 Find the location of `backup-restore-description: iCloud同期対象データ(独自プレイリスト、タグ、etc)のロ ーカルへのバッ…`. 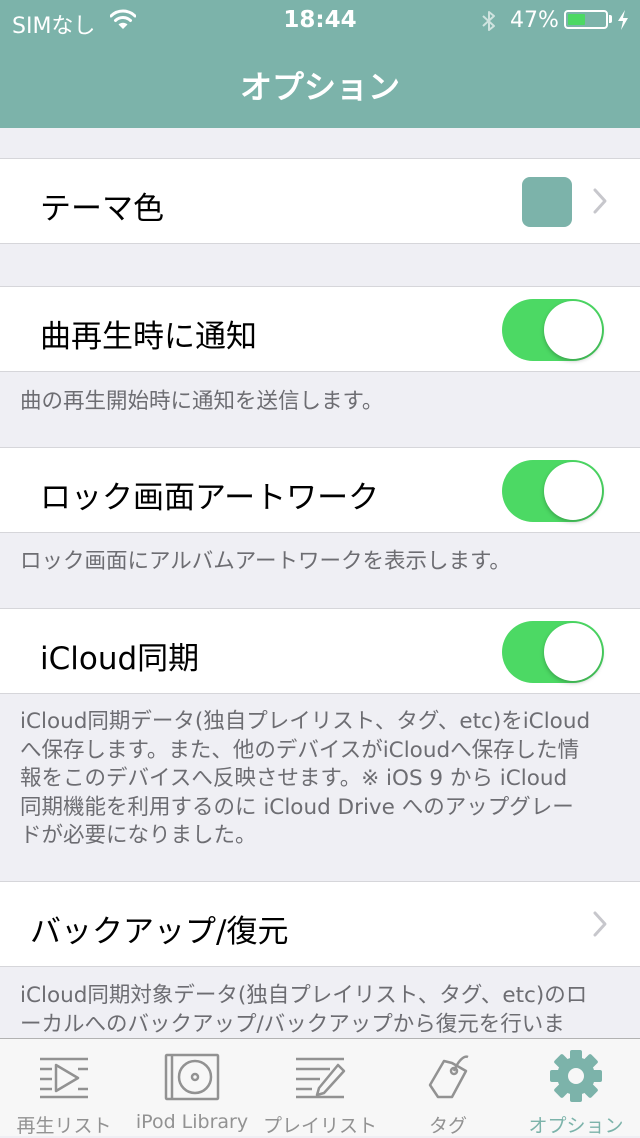

backup-restore-description: iCloud同期対象データ(独自プレイリスト、タグ、etc)のロ ーカルへのバッ… is located at coordinates (322, 1010).